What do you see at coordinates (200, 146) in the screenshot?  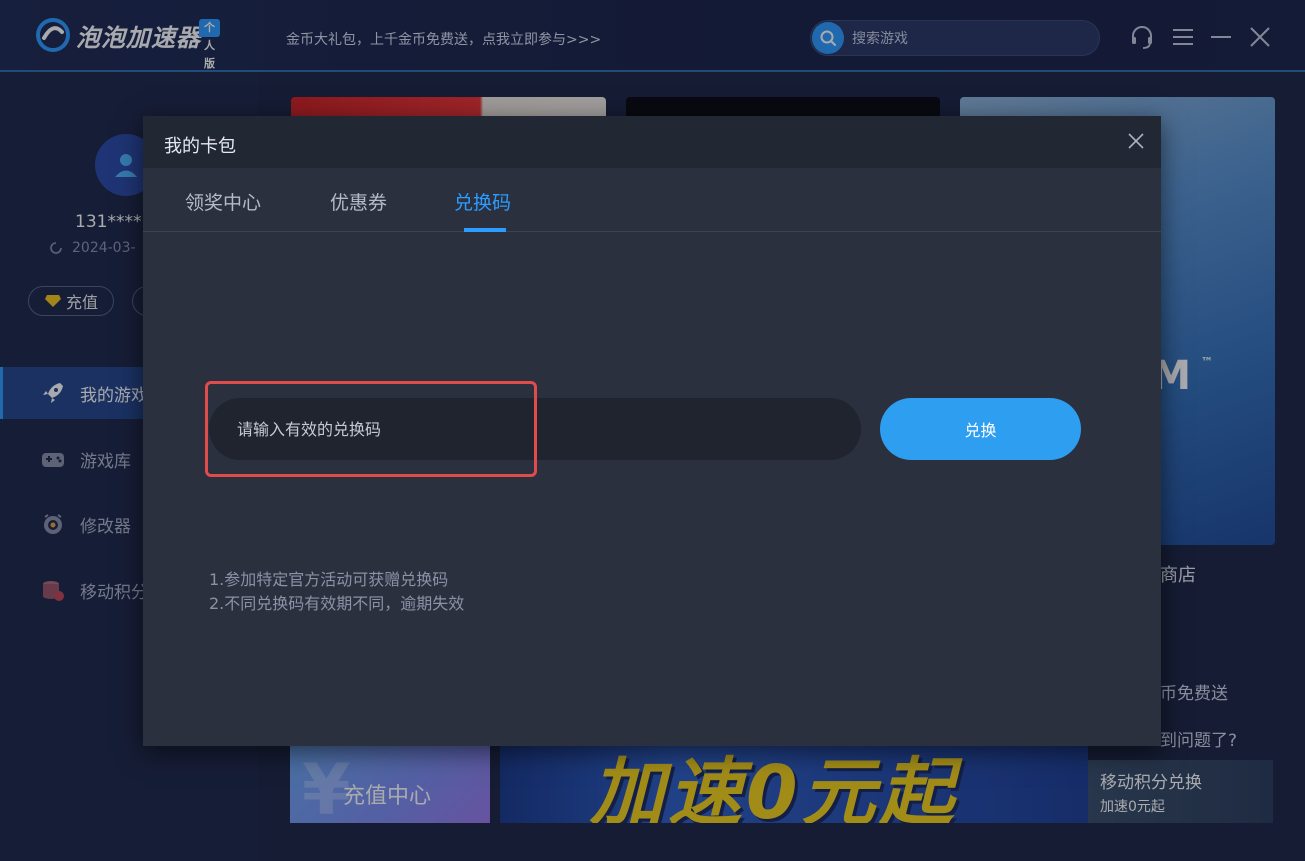 I see `dialog-title: 我的卡包` at bounding box center [200, 146].